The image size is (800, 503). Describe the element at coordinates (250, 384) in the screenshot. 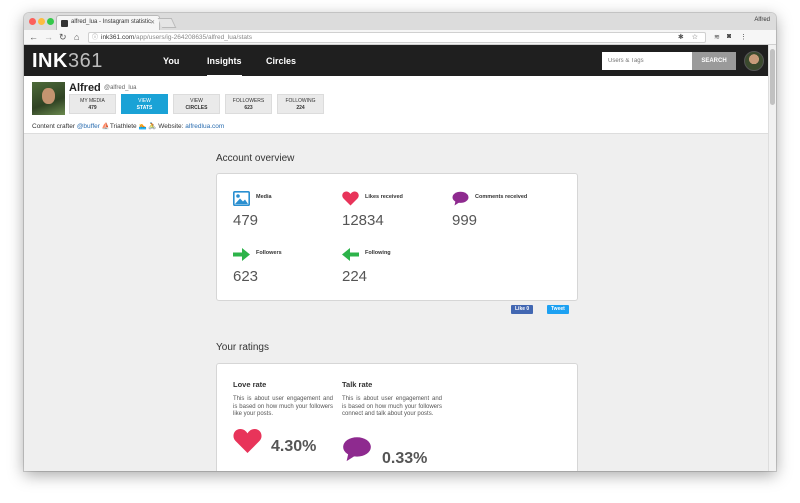

I see `love-rate-title: Love rate` at that location.